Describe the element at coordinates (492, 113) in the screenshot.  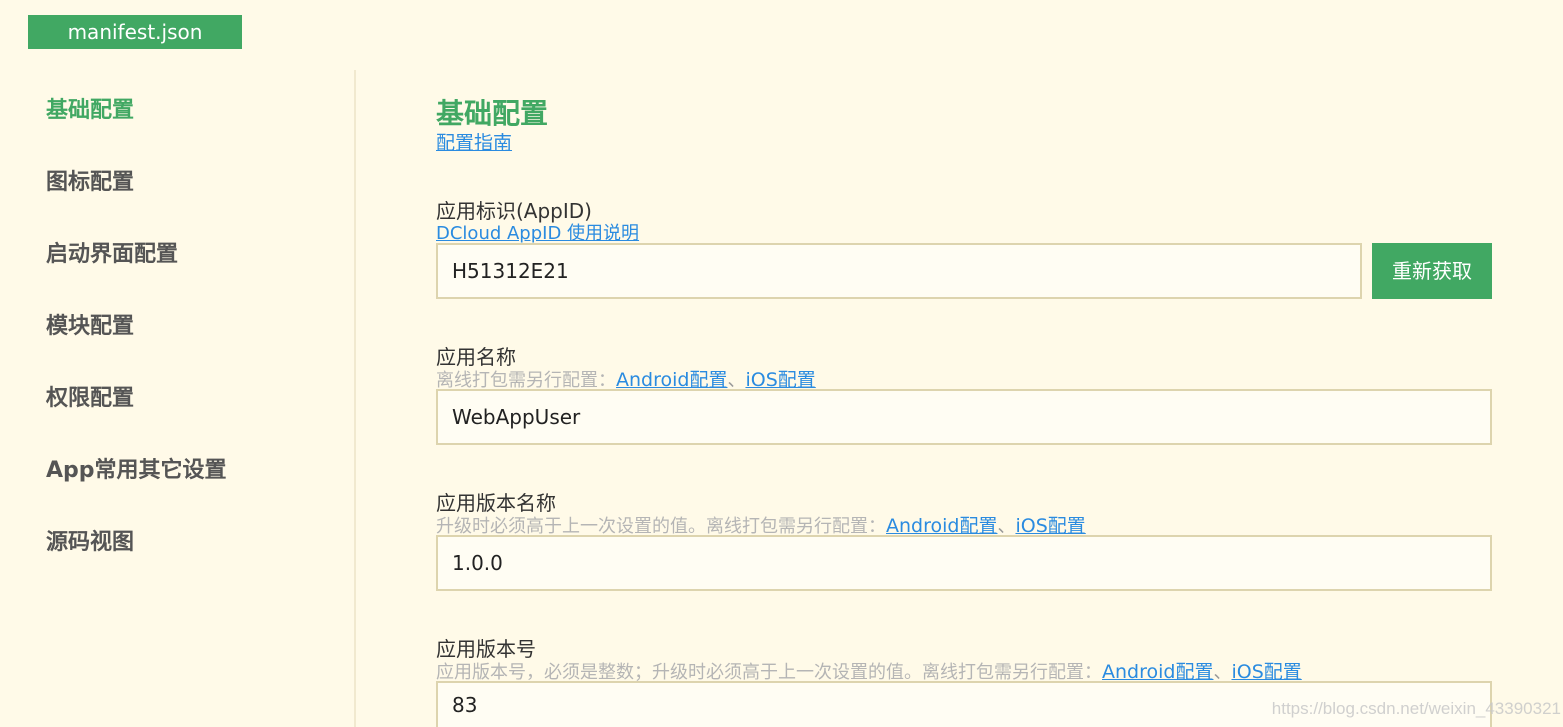
I see `page-title: 基础配置` at that location.